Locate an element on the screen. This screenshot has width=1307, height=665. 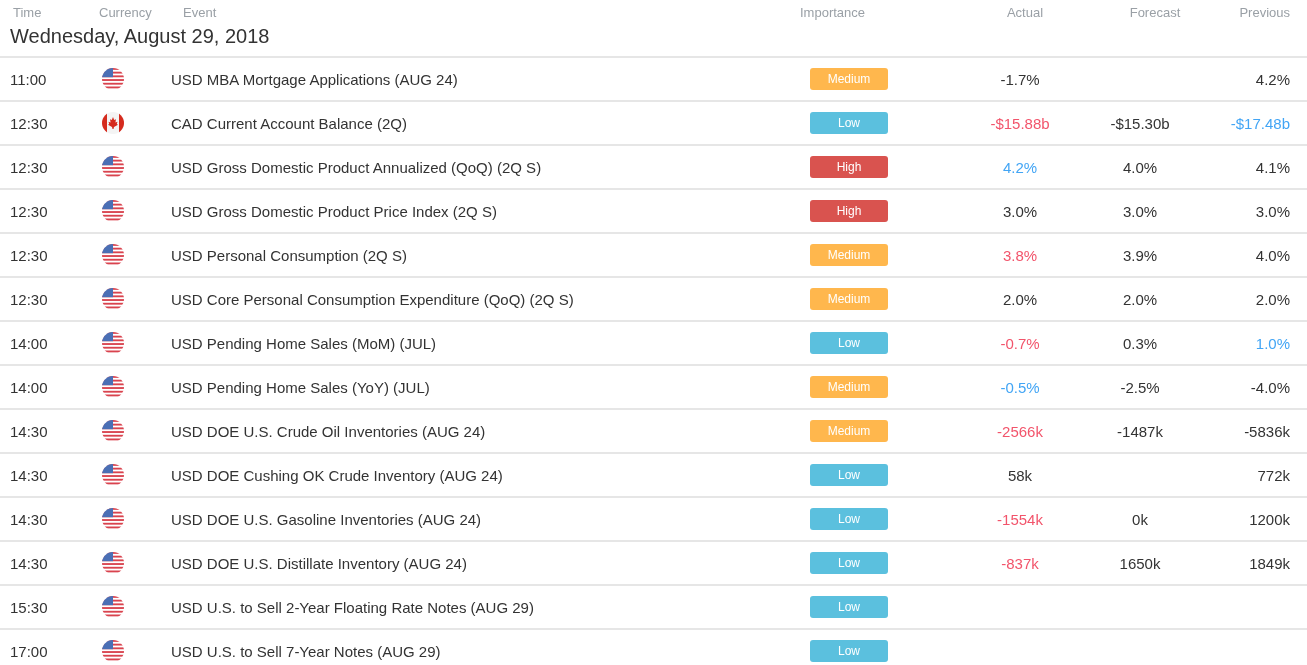
previous-value: 1200k is located at coordinates (1269, 519).